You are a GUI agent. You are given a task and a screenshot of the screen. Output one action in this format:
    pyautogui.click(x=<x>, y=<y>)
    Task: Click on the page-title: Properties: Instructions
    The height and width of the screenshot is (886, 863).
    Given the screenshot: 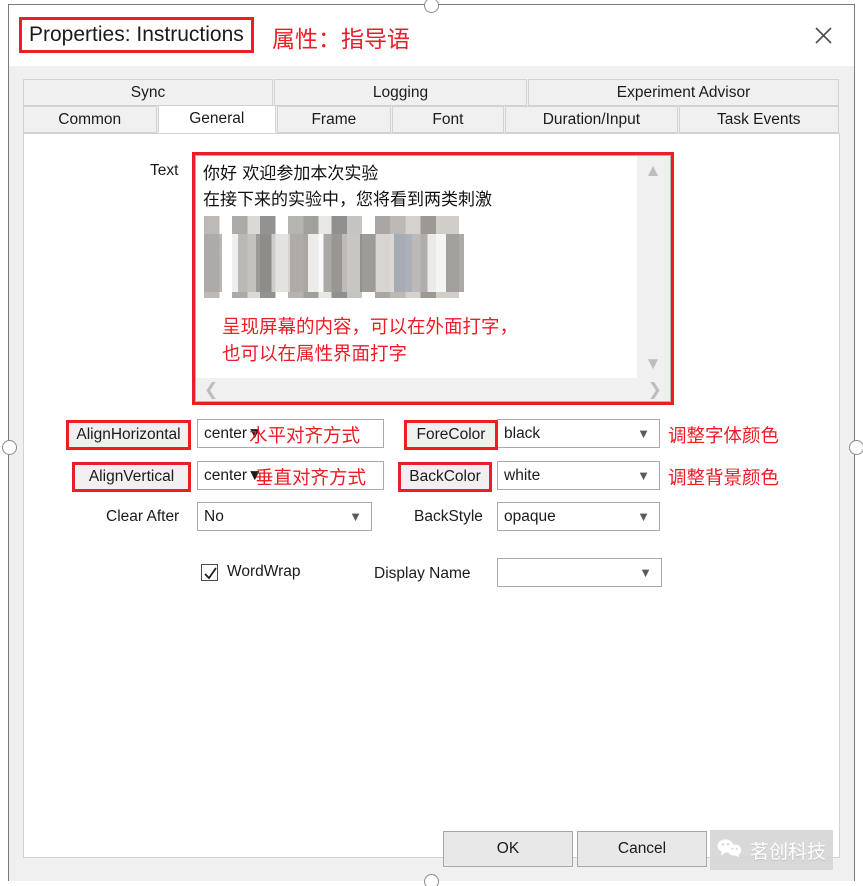 What is the action you would take?
    pyautogui.click(x=136, y=34)
    